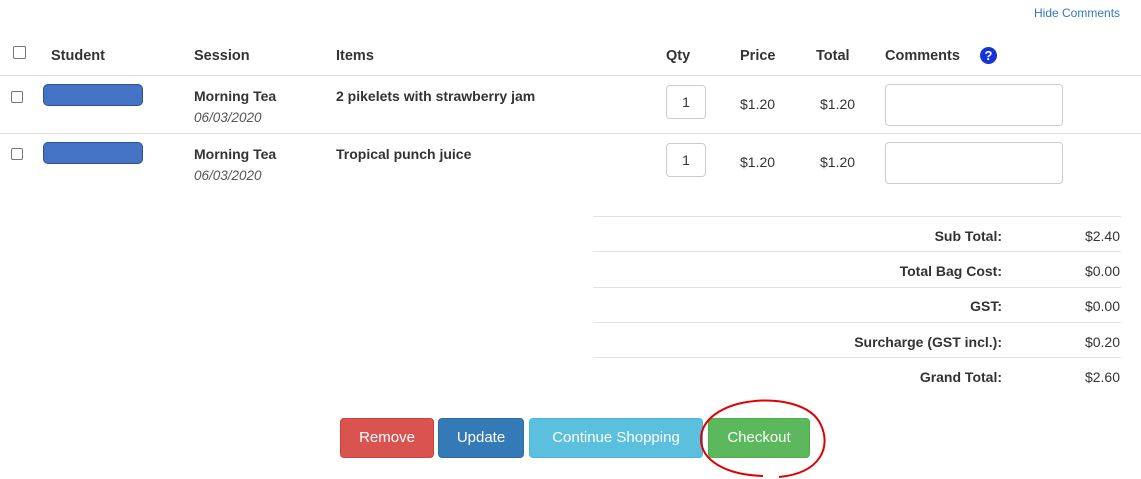 This screenshot has height=479, width=1141. I want to click on surcharge-label: Surcharge (GST incl.):, so click(928, 342).